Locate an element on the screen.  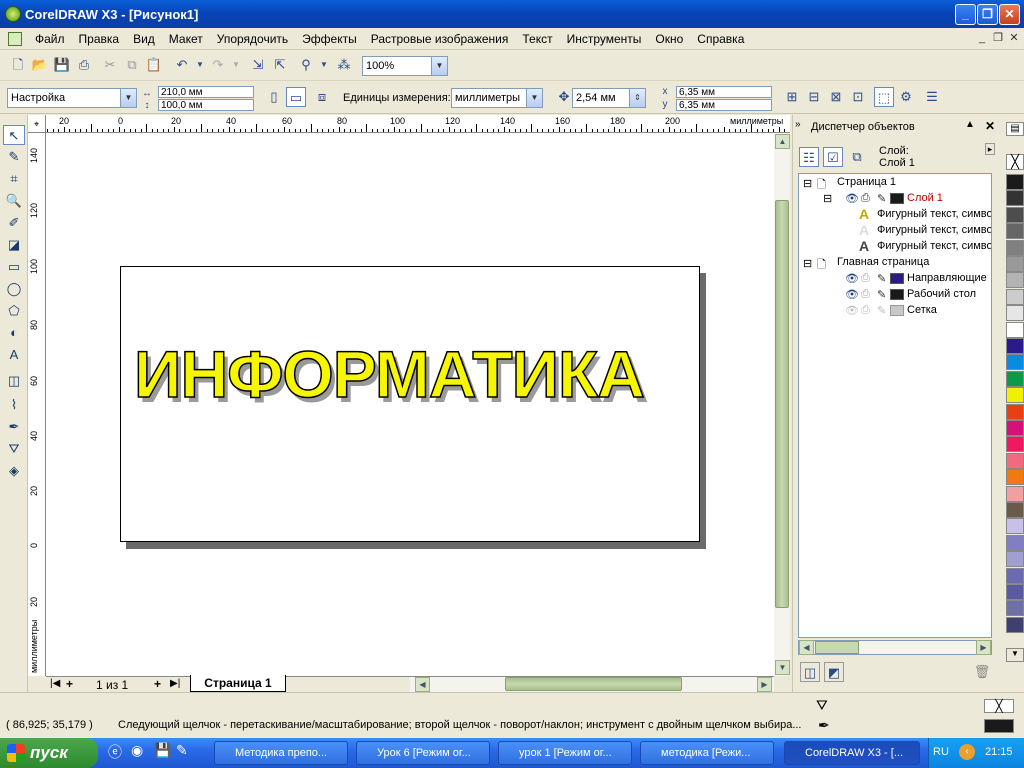
crop-tool-icon: ⌗ is located at coordinates (14, 179).